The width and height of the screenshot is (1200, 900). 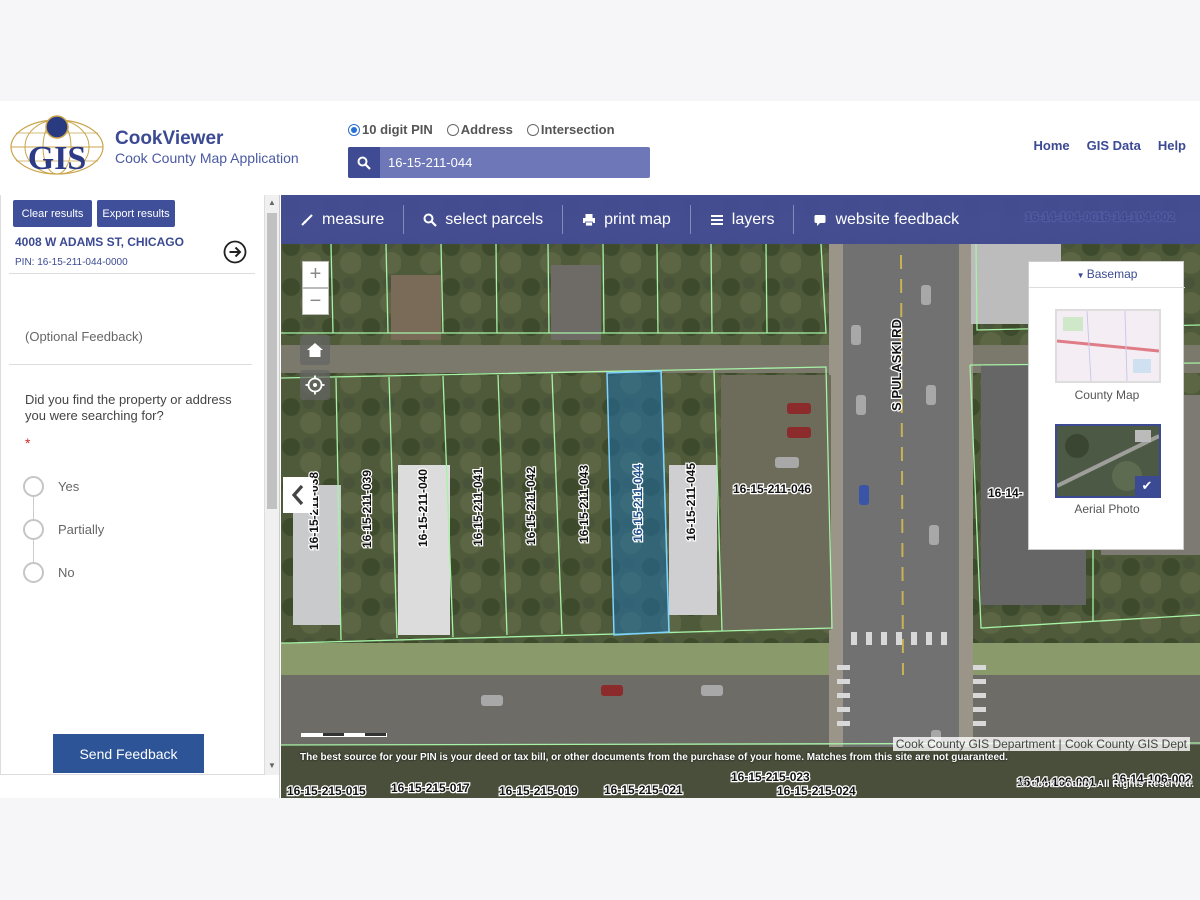 I want to click on tool-measure: measure, so click(x=343, y=219).